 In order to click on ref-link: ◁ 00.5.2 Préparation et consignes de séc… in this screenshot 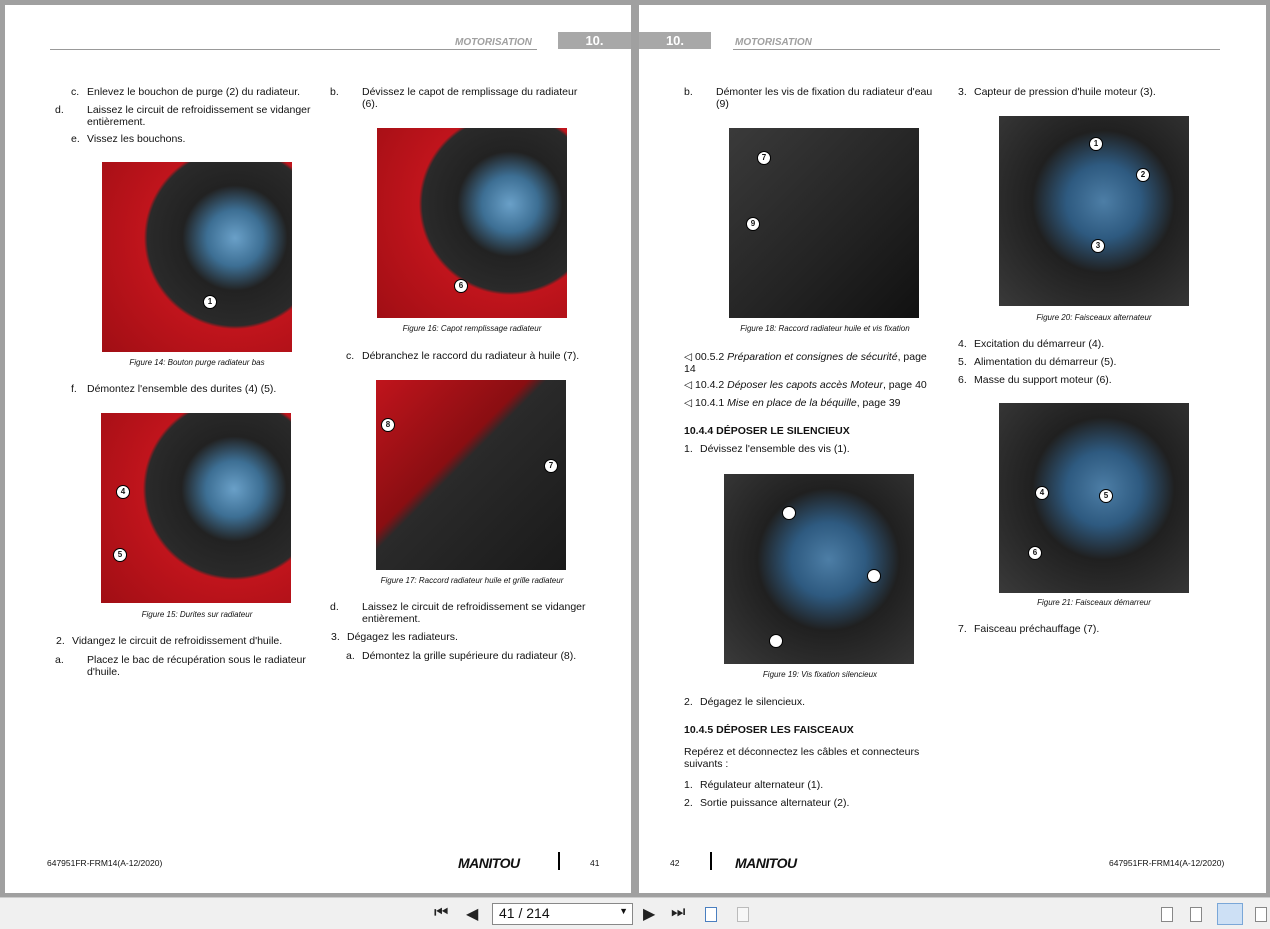, I will do `click(809, 363)`.